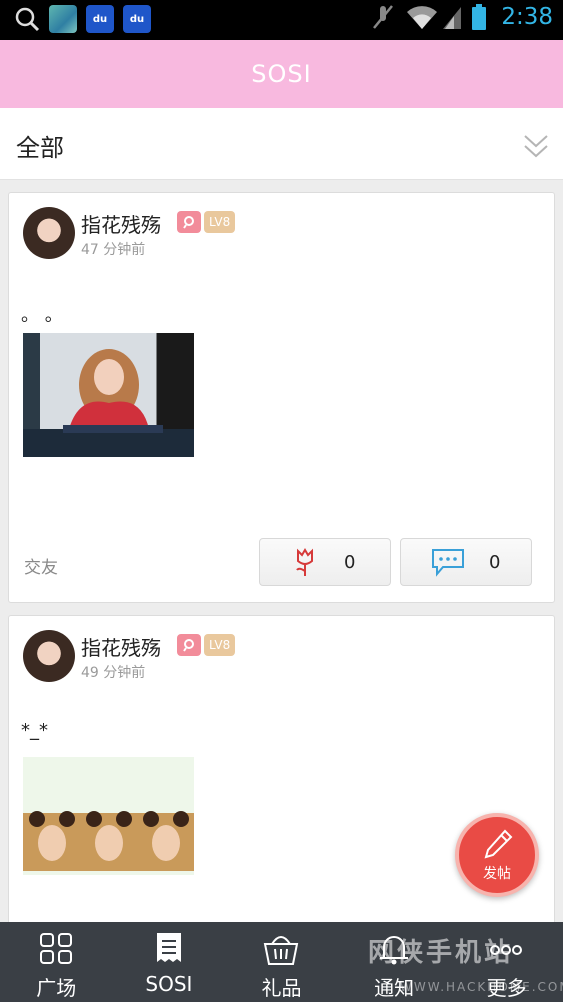  I want to click on gallery-thumbnail-icon, so click(63, 19).